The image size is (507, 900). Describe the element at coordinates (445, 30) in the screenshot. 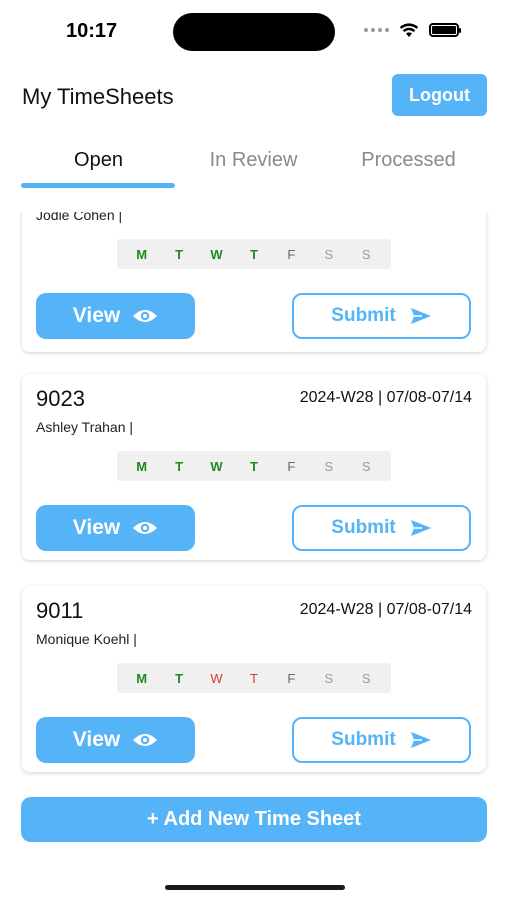

I see `battery-icon` at that location.